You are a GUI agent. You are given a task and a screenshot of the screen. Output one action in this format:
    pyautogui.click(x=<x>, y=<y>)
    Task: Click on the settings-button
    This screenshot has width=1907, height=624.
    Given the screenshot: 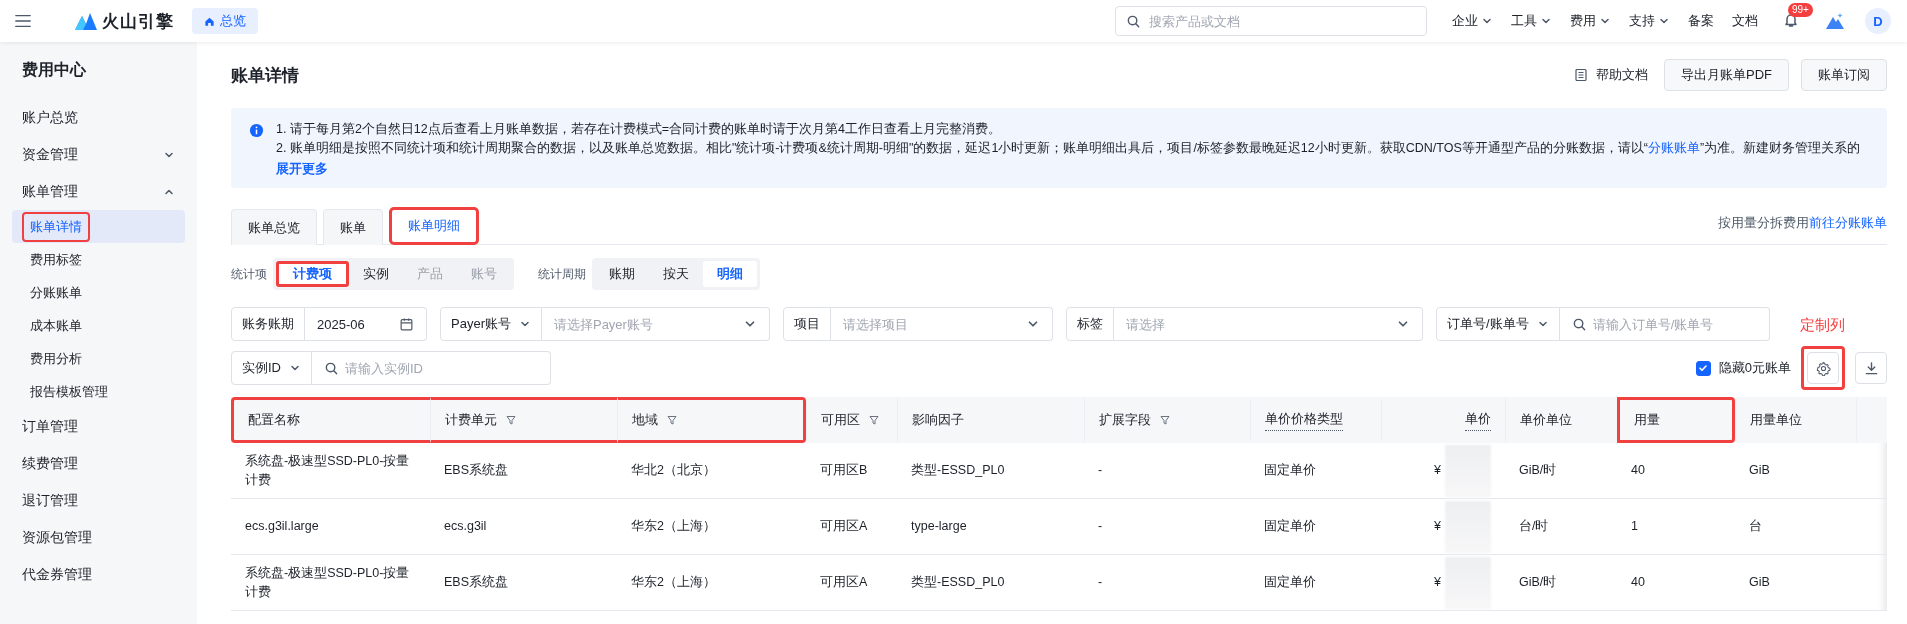 What is the action you would take?
    pyautogui.click(x=1823, y=368)
    